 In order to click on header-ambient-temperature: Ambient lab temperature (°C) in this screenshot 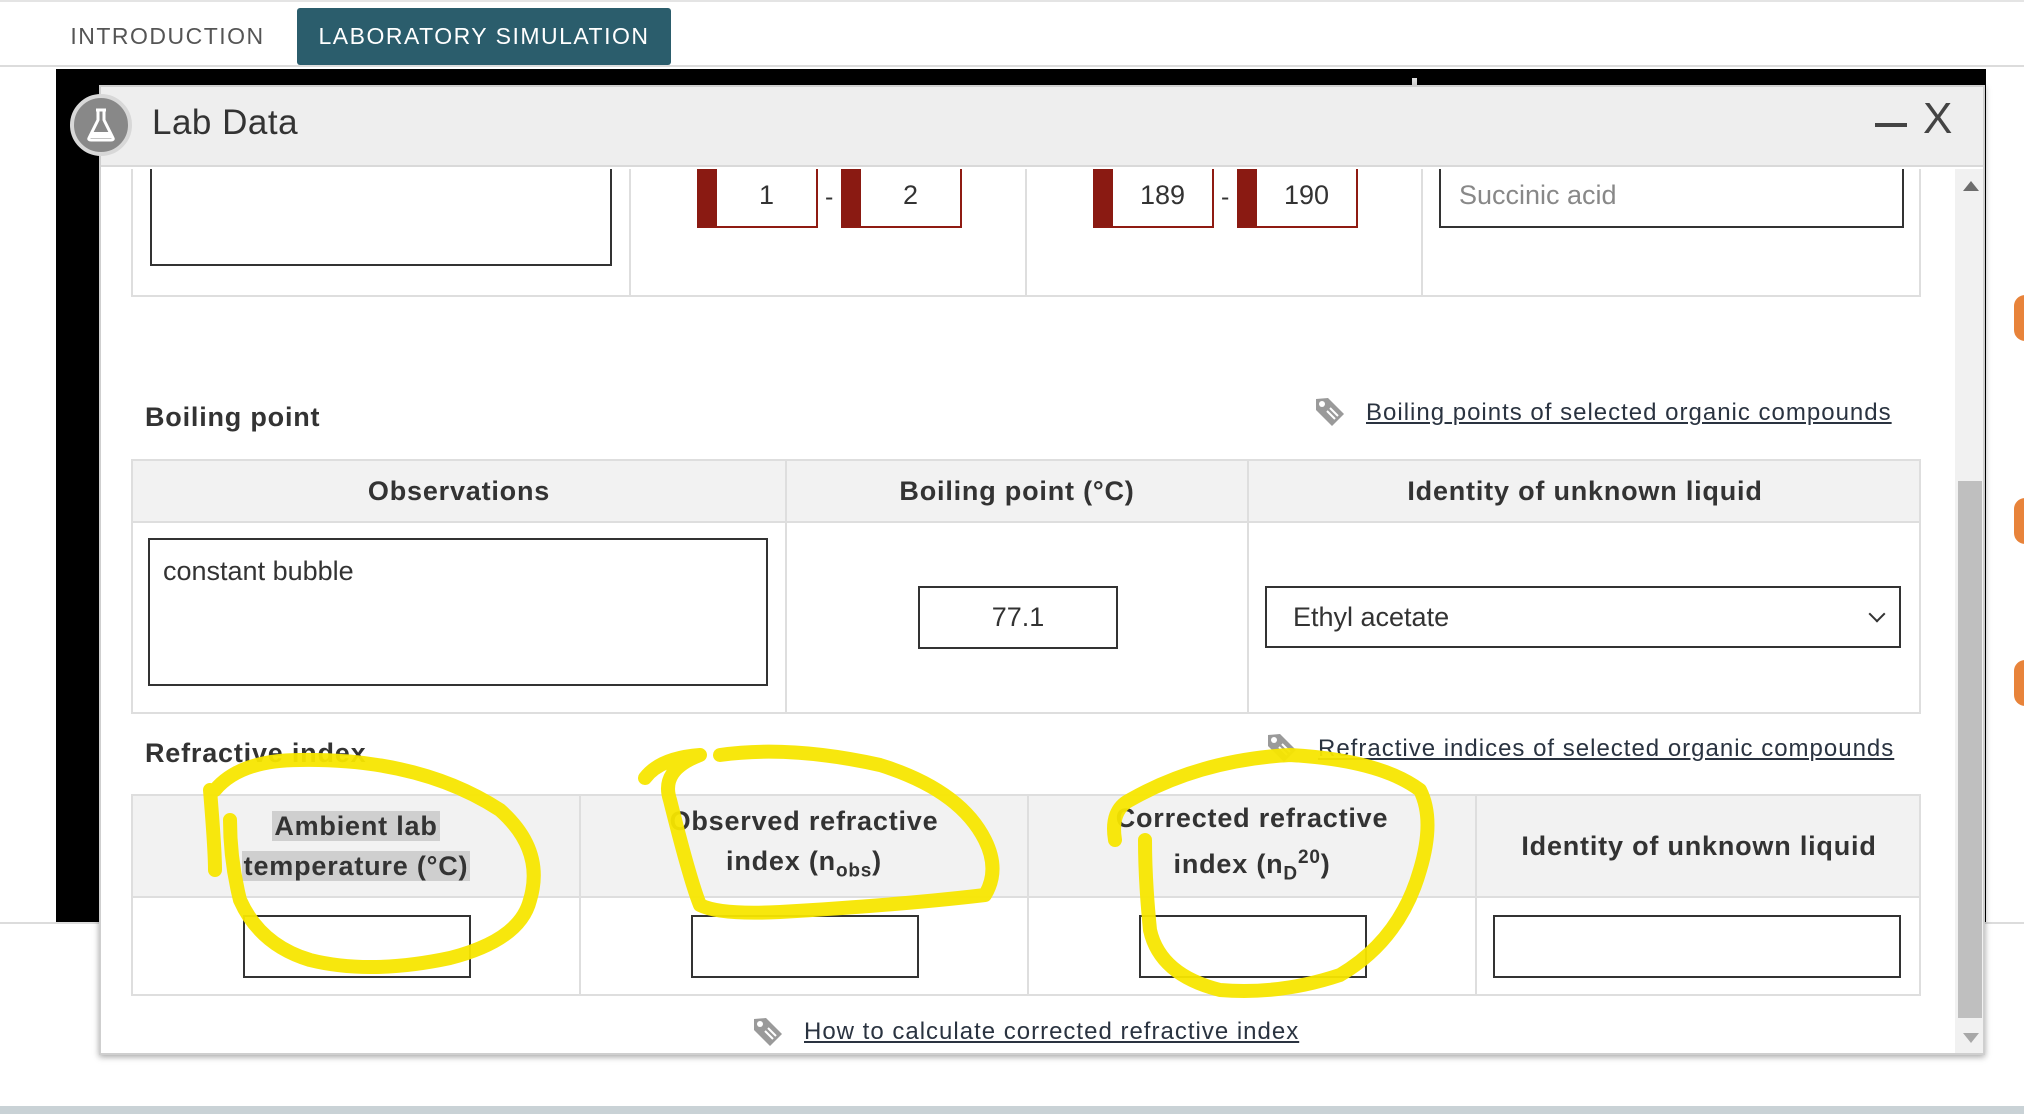, I will do `click(357, 846)`.